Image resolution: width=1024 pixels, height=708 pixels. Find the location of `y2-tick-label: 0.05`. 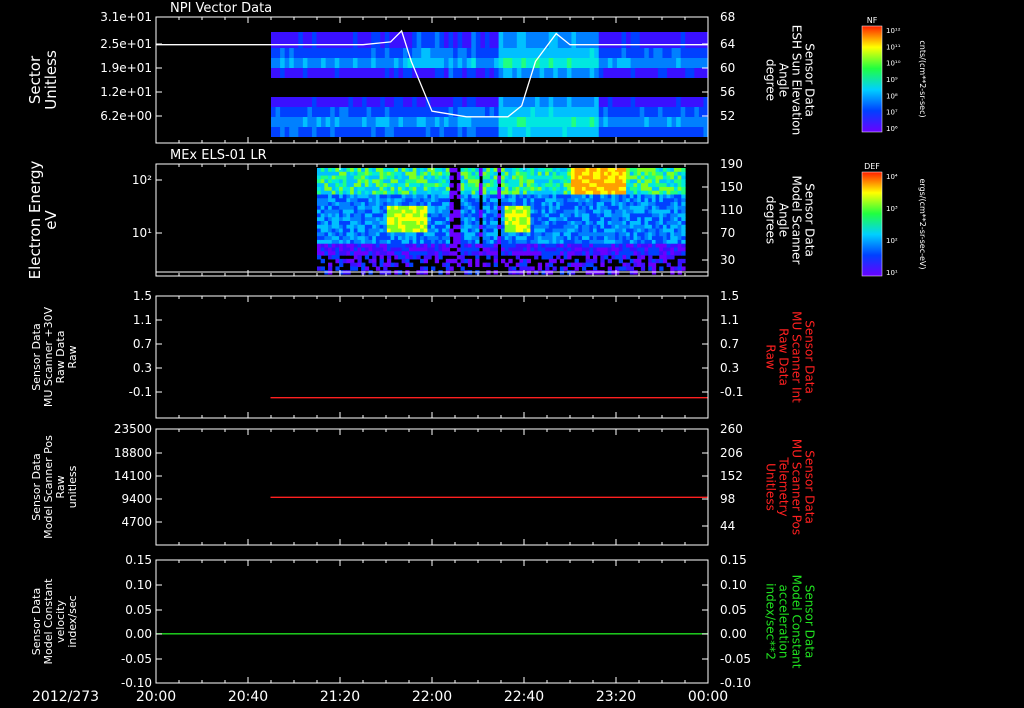

y2-tick-label: 0.05 is located at coordinates (733, 610).